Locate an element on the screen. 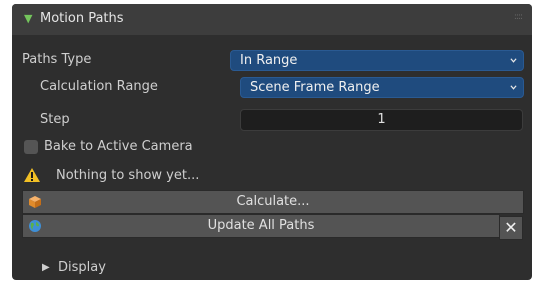  close-icon: ✕ is located at coordinates (511, 227).